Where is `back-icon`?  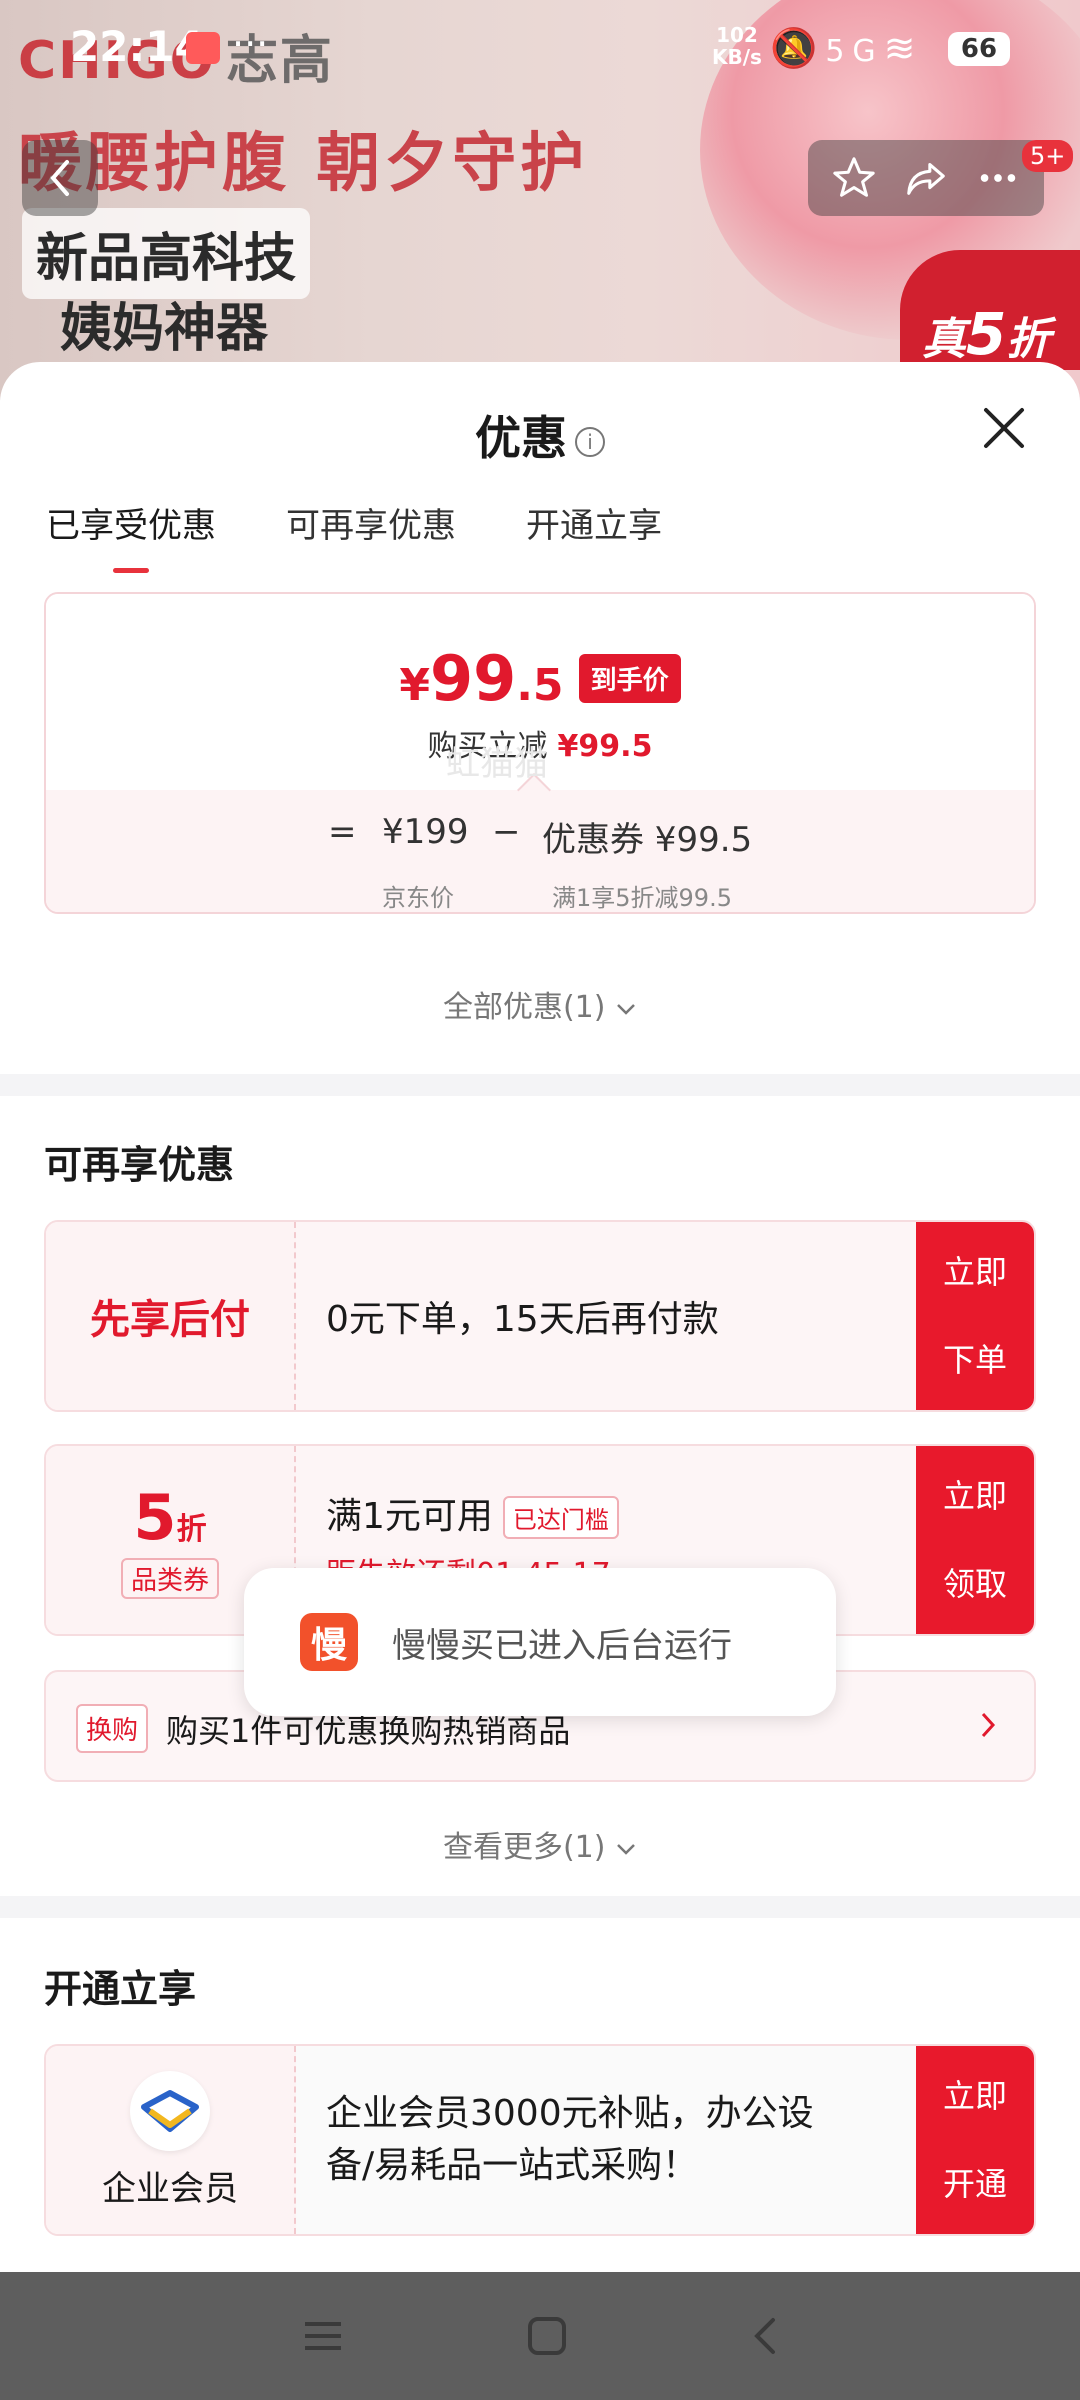 back-icon is located at coordinates (764, 2336).